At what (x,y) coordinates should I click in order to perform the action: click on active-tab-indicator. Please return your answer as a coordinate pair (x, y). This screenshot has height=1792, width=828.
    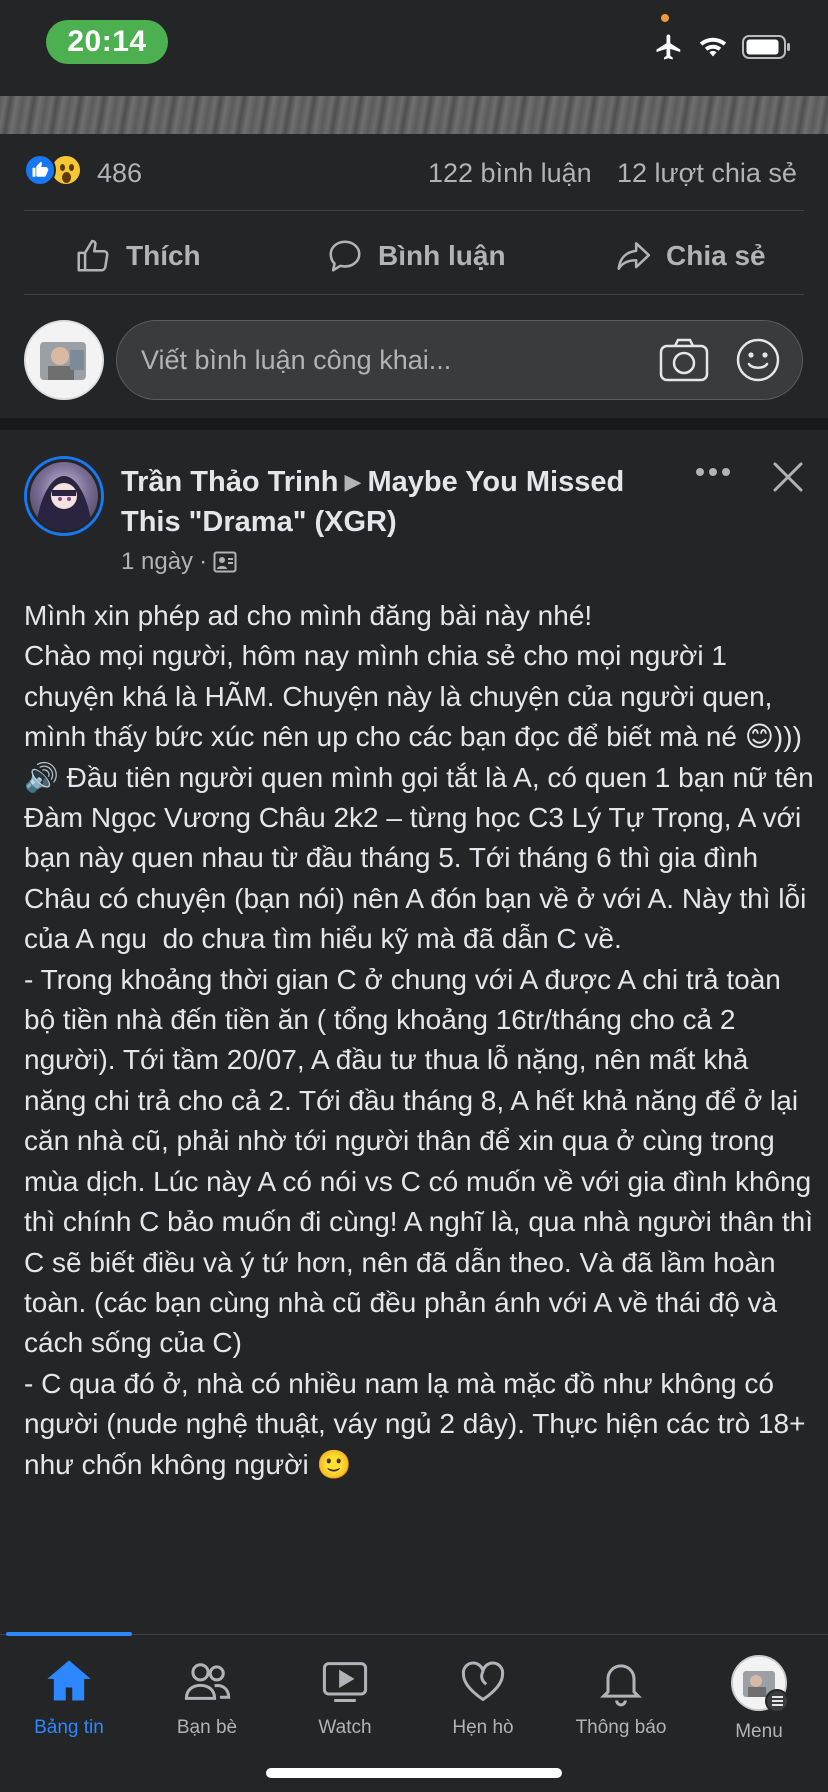
    Looking at the image, I should click on (69, 1634).